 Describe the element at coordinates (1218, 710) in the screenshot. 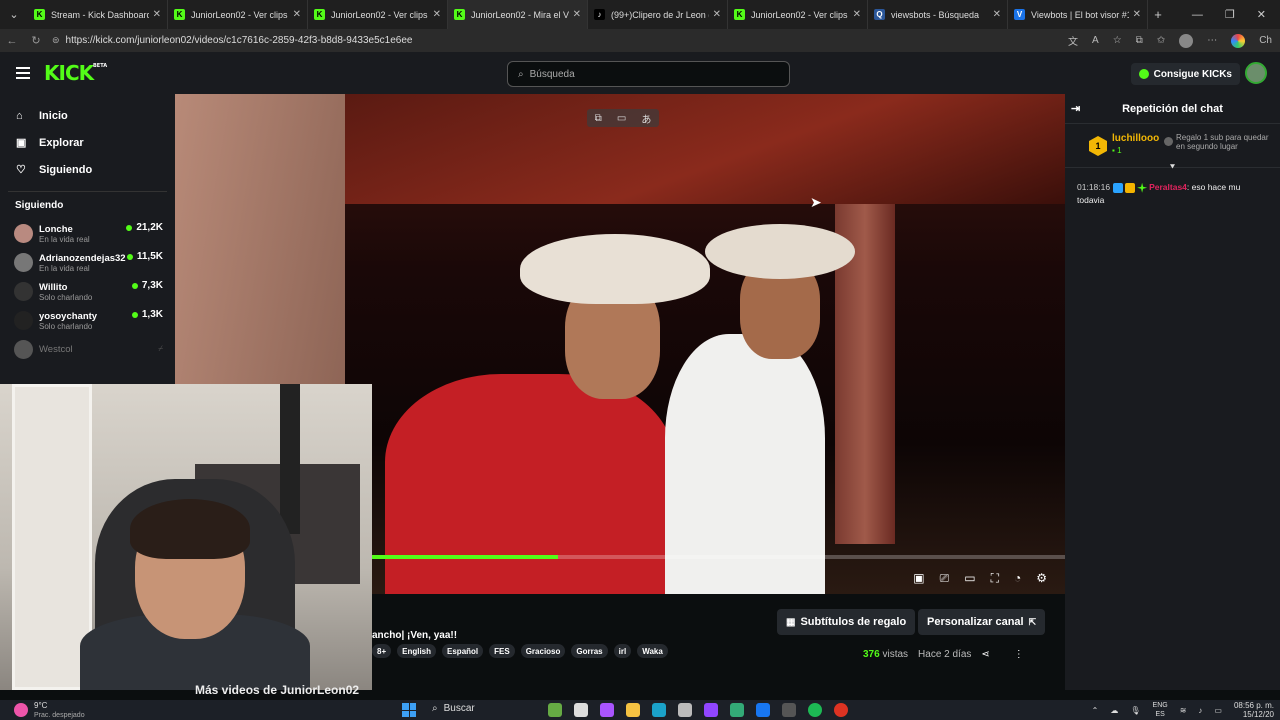

I see `battery-icon: ▭` at that location.